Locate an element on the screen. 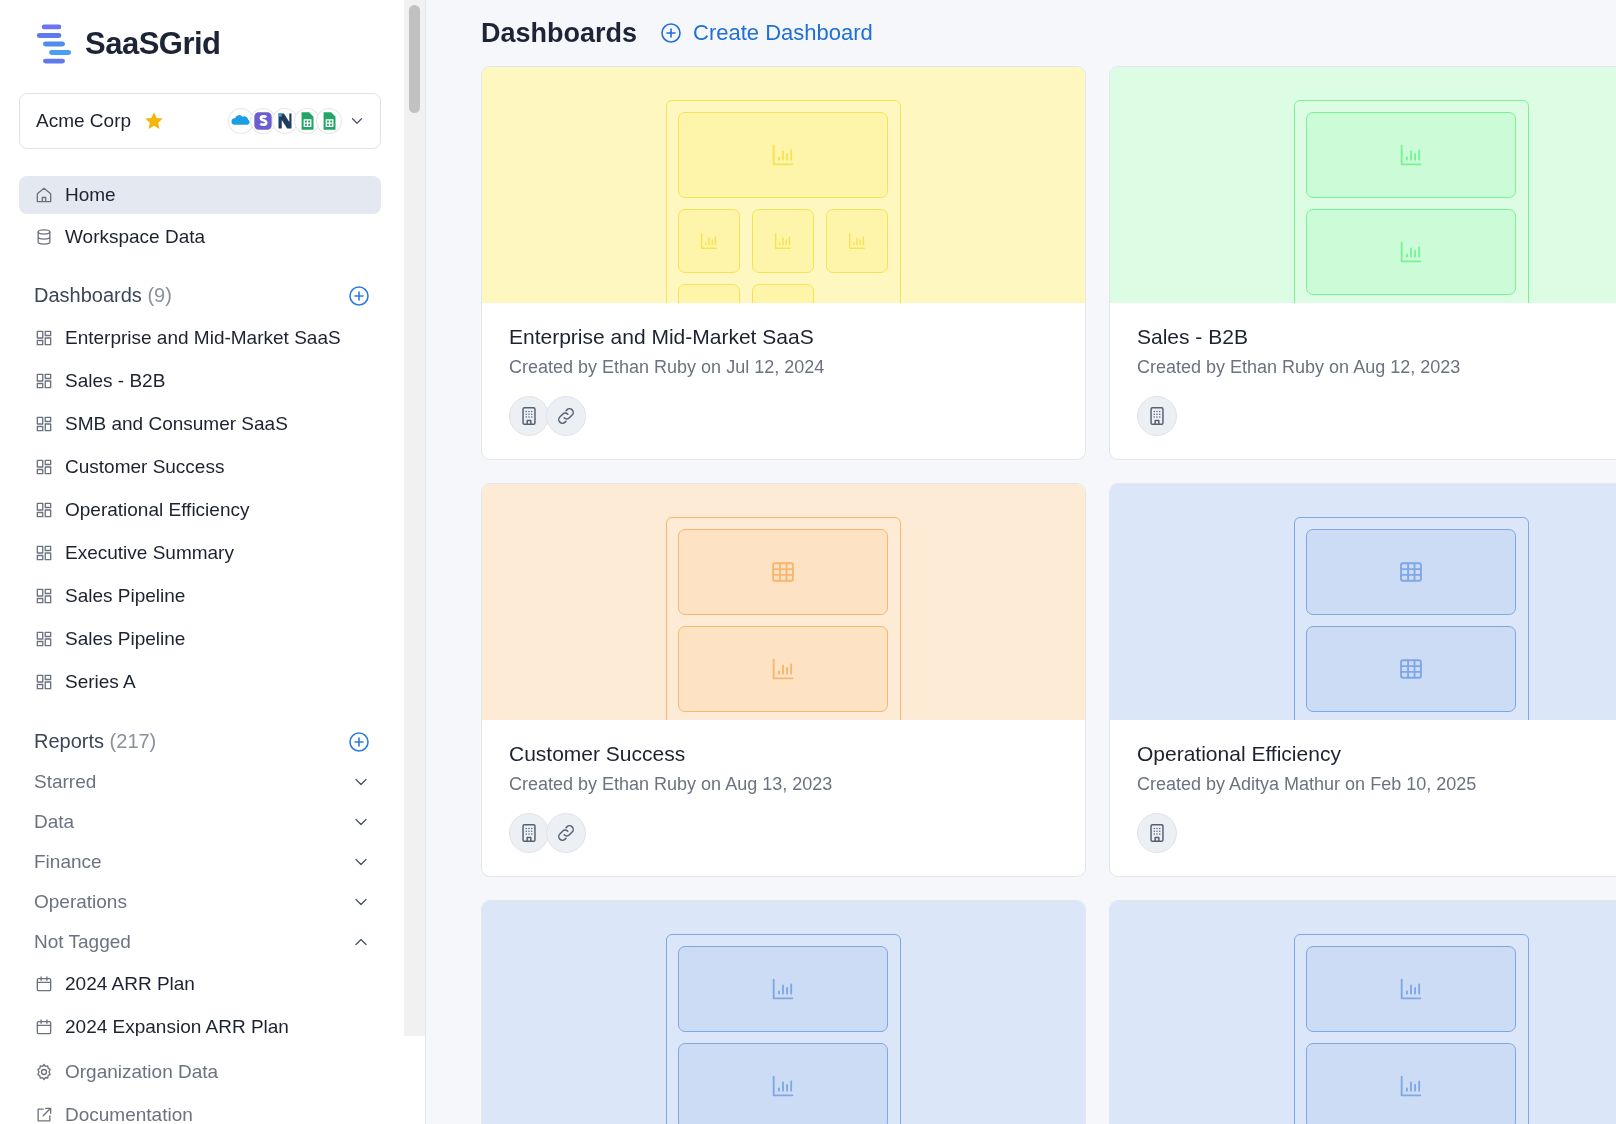 Image resolution: width=1616 pixels, height=1124 pixels. create-dashboard-link: Create Dashboard is located at coordinates (766, 33).